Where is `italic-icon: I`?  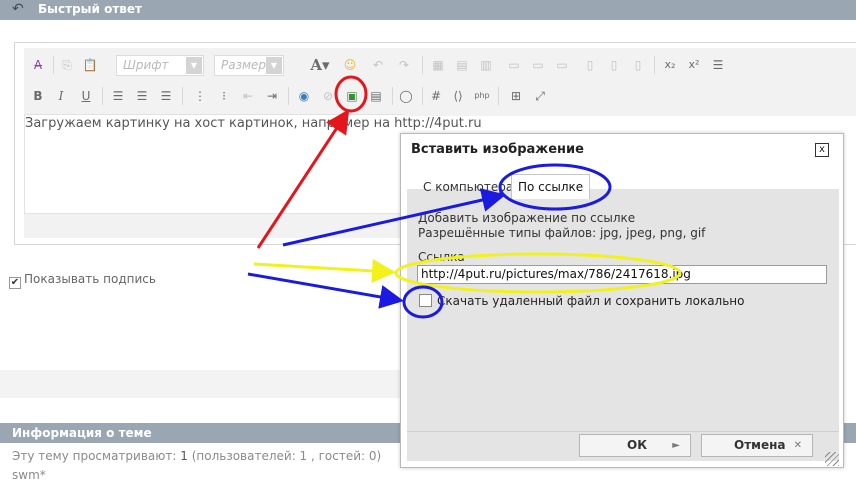 italic-icon: I is located at coordinates (61, 96).